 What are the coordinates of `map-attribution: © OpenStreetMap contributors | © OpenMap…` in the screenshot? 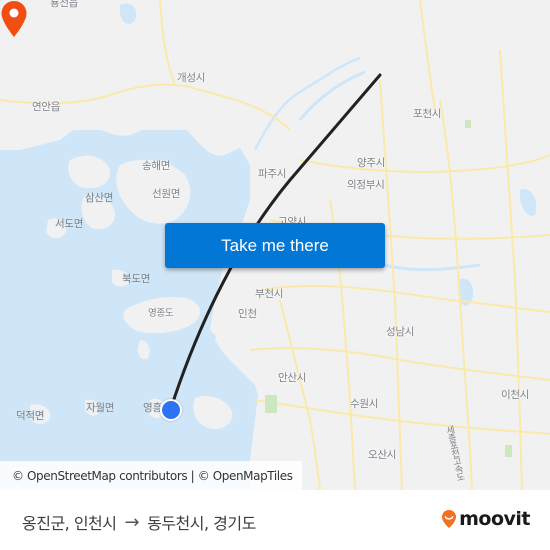 It's located at (151, 475).